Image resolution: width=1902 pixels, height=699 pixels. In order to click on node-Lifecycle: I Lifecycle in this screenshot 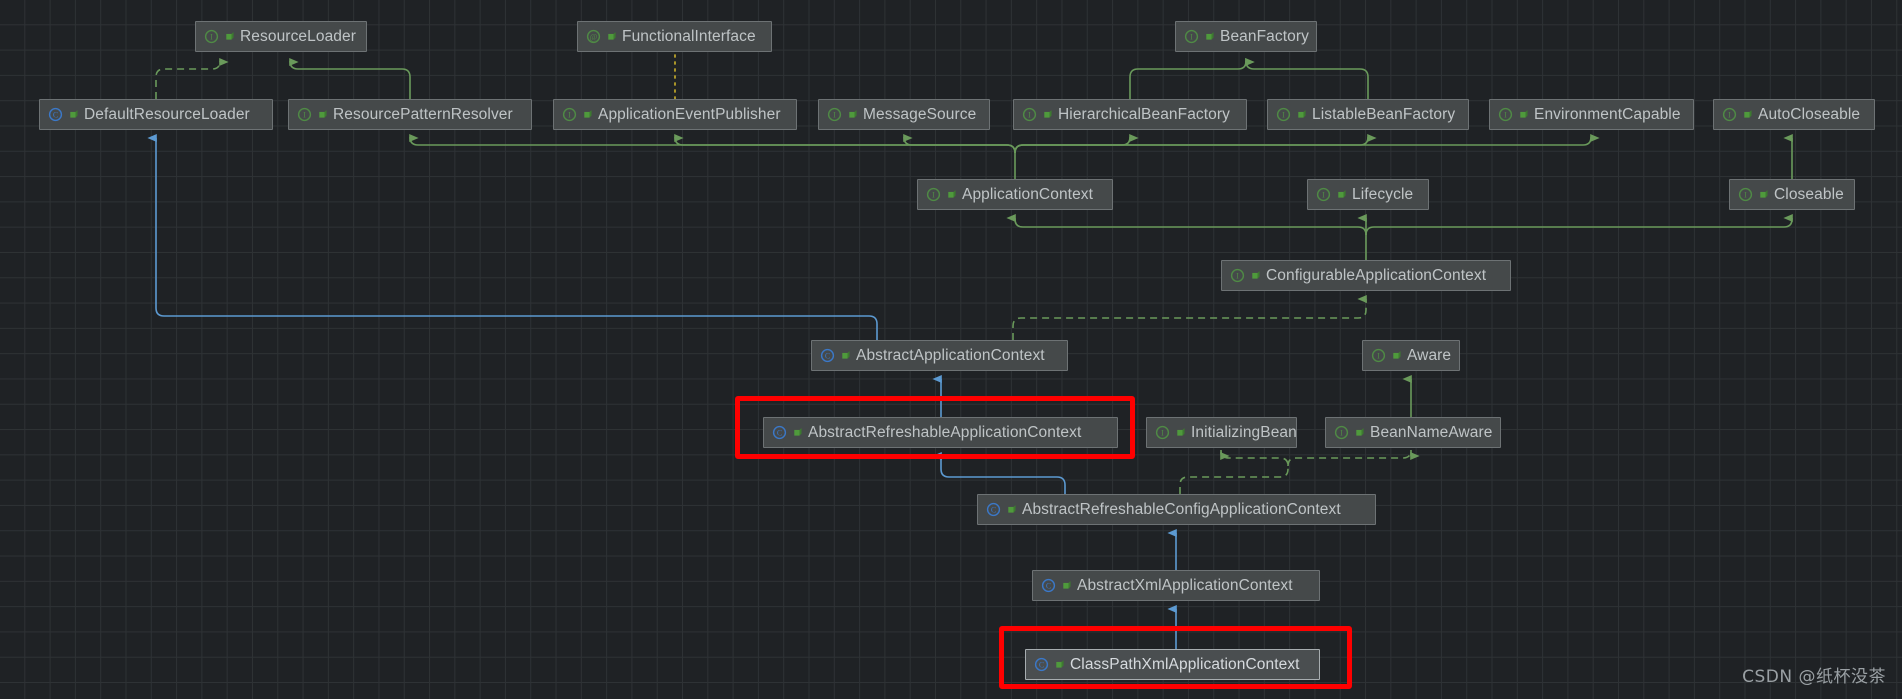, I will do `click(1368, 194)`.